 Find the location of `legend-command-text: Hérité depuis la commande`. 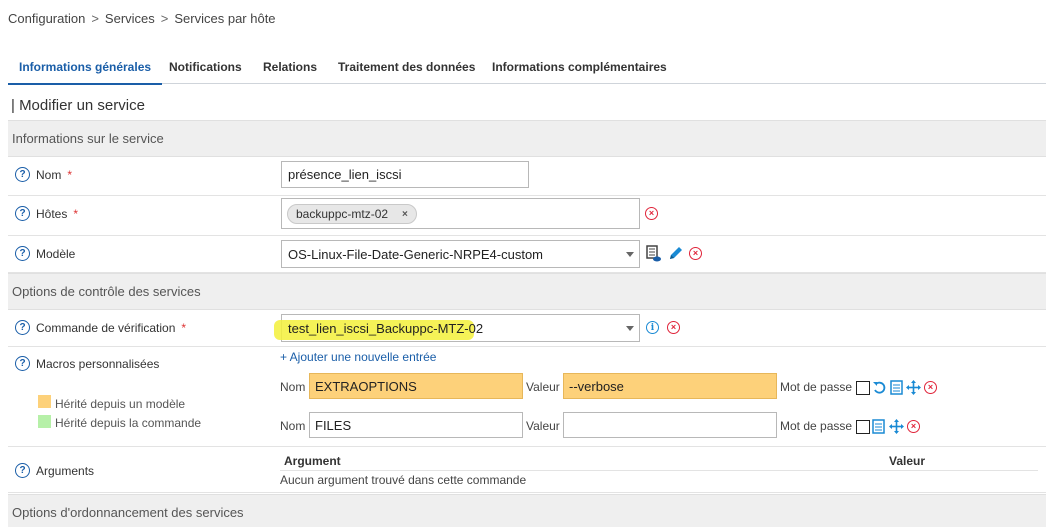

legend-command-text: Hérité depuis la commande is located at coordinates (128, 423).